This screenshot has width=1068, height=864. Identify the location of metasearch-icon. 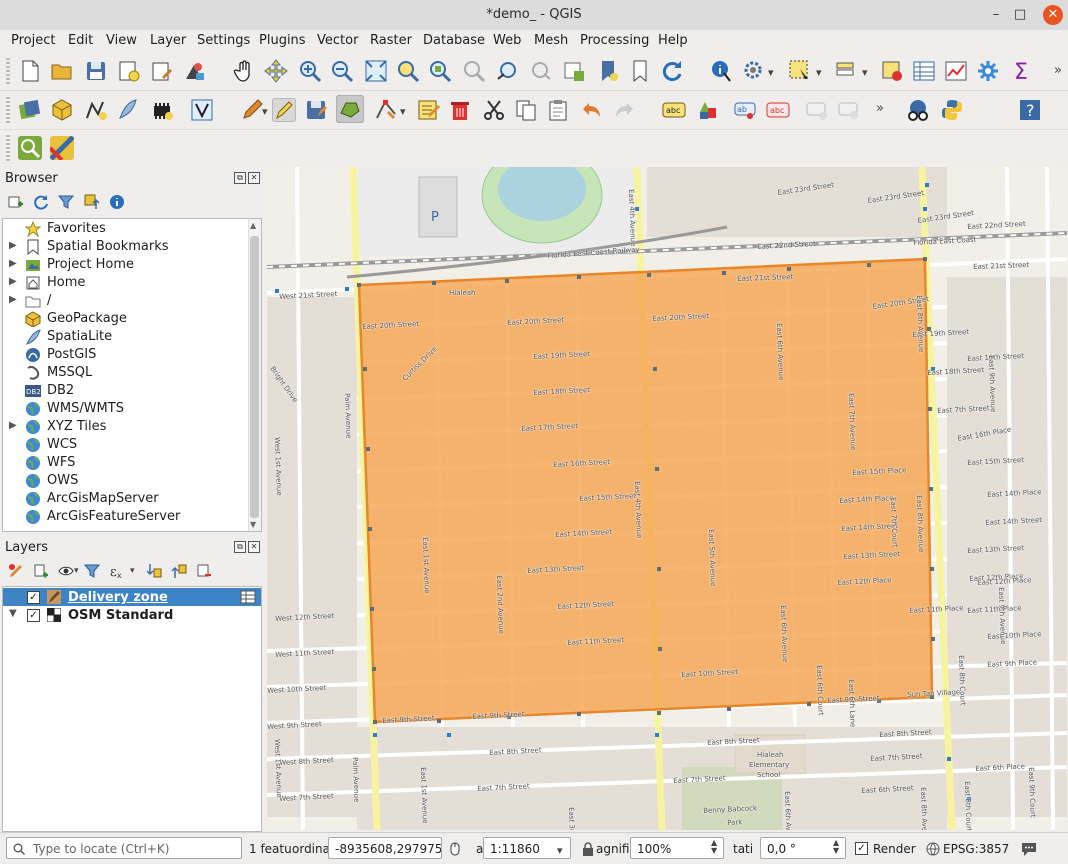
(918, 110).